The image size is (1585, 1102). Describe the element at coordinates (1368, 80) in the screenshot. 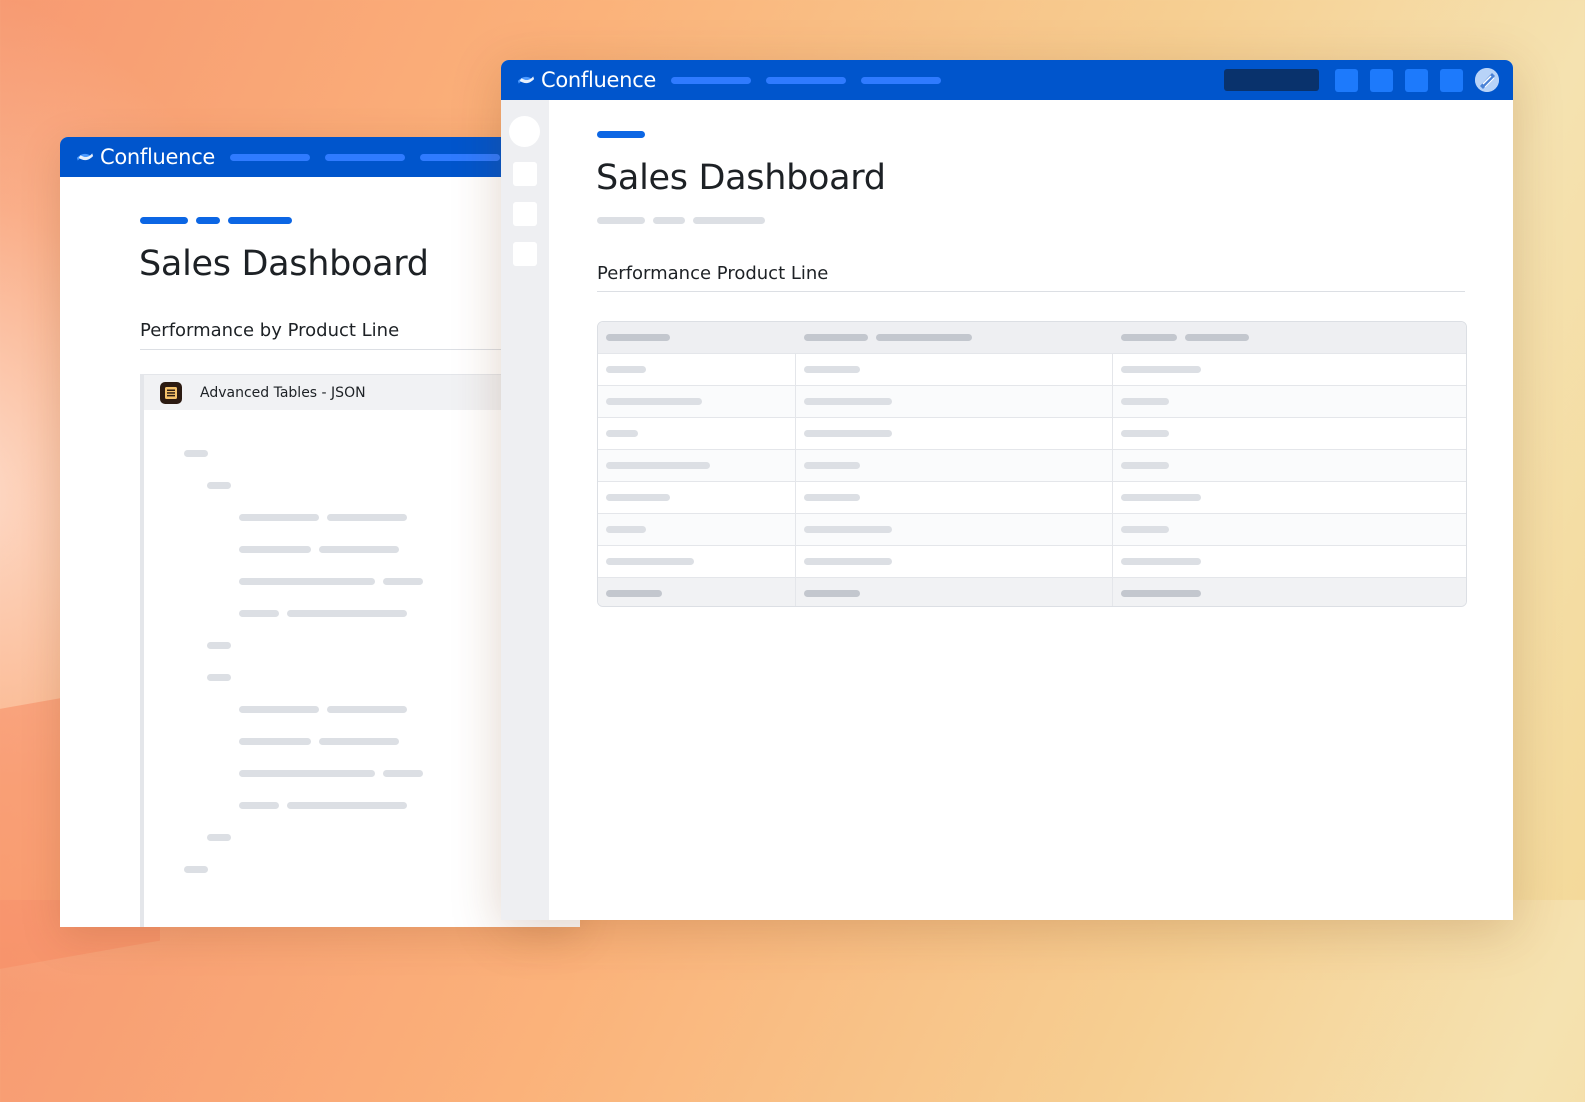

I see `header-tools` at that location.